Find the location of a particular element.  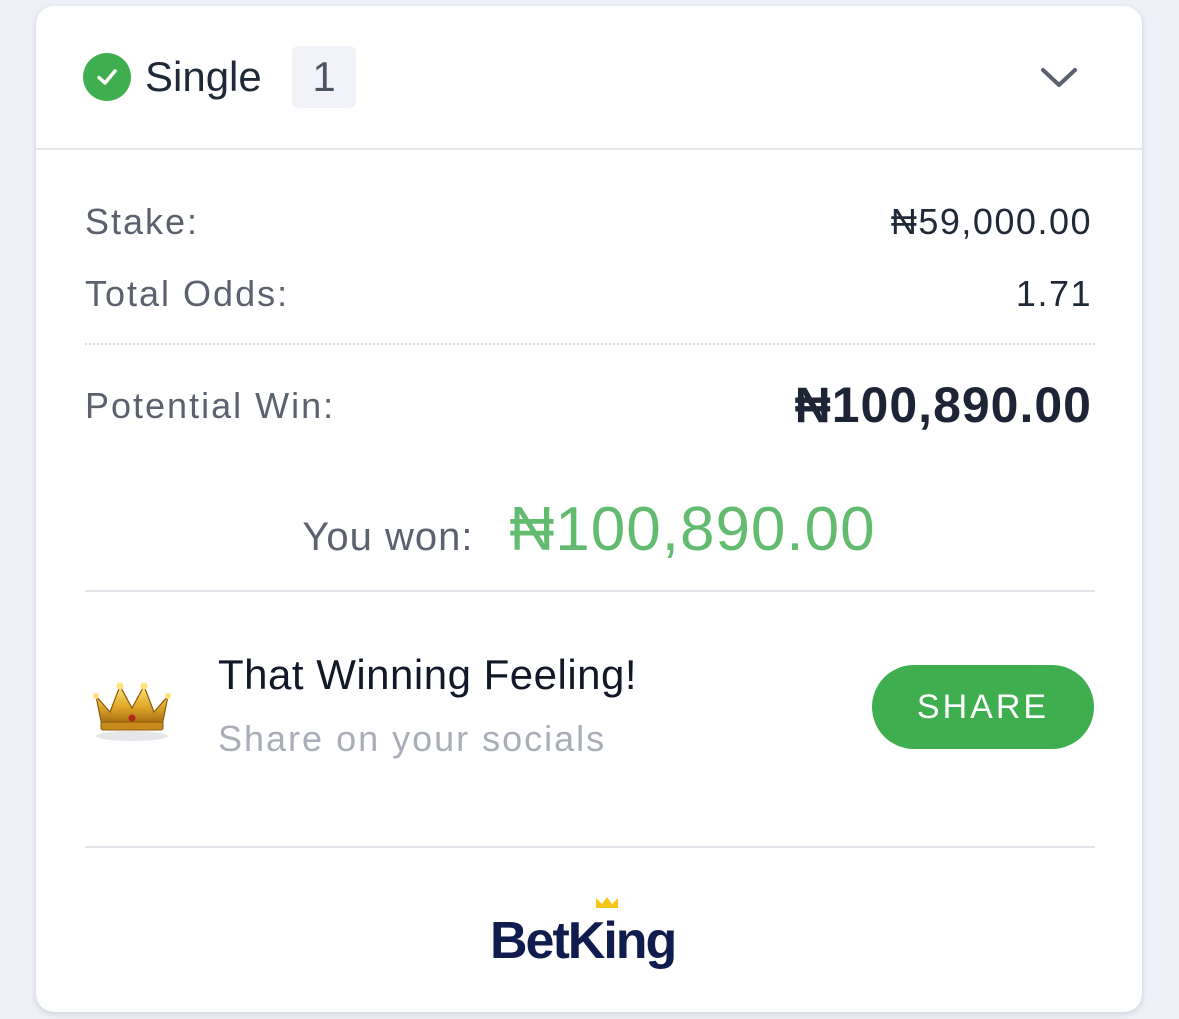

potential-win-value: ₦100,890.00 is located at coordinates (943, 405).